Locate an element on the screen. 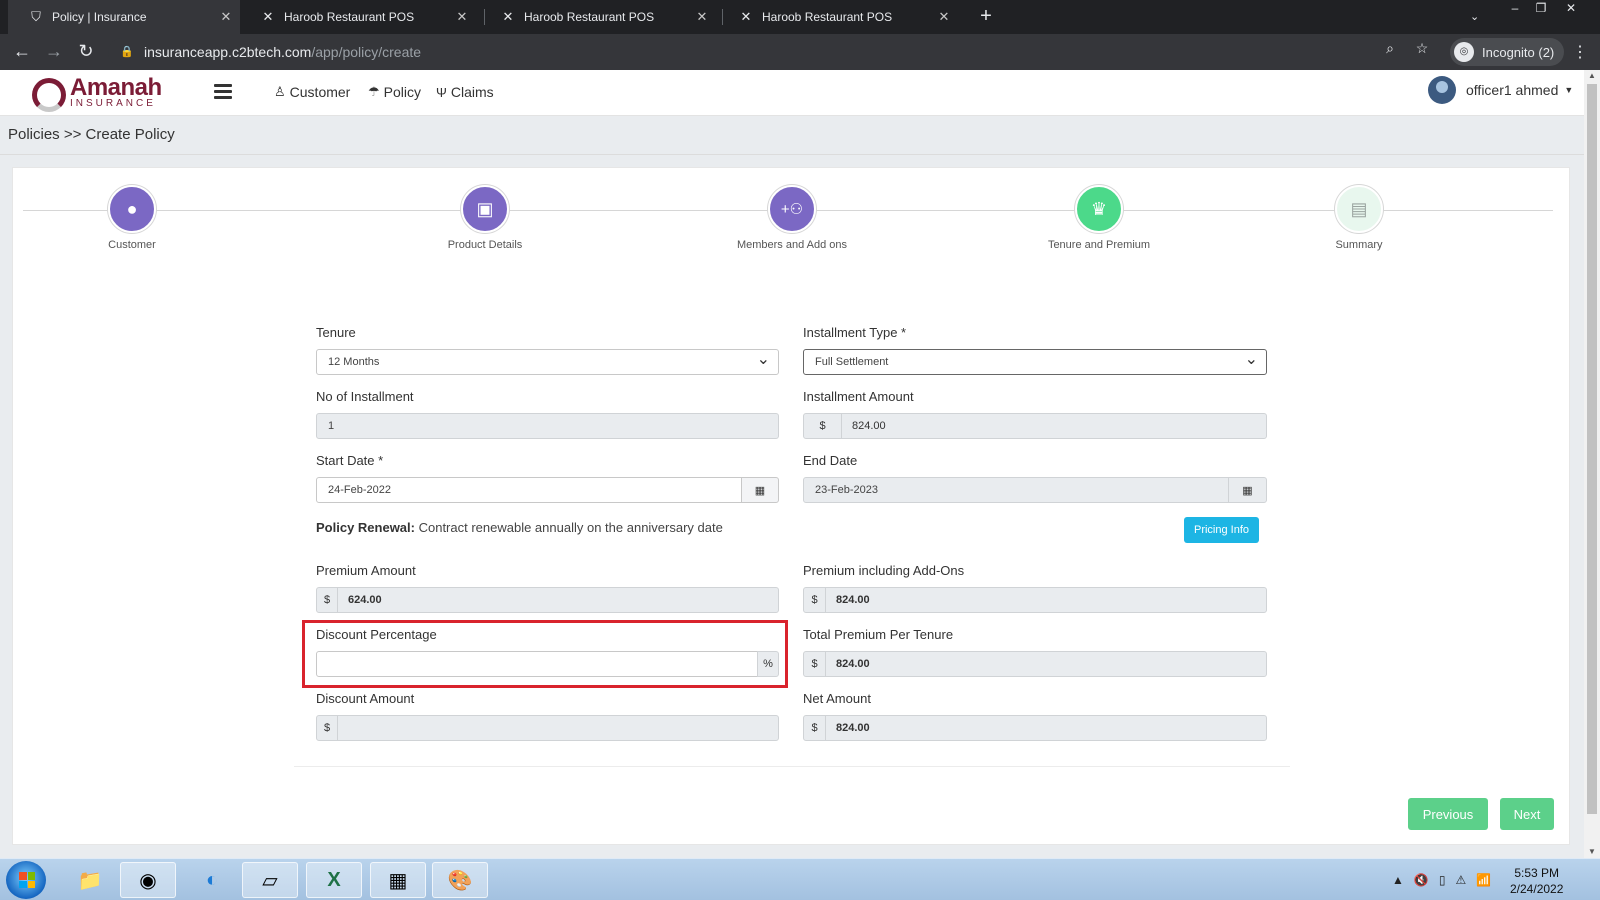 Image resolution: width=1600 pixels, height=900 pixels. tab-search-chevron-icon: ⌄ is located at coordinates (1474, 16).